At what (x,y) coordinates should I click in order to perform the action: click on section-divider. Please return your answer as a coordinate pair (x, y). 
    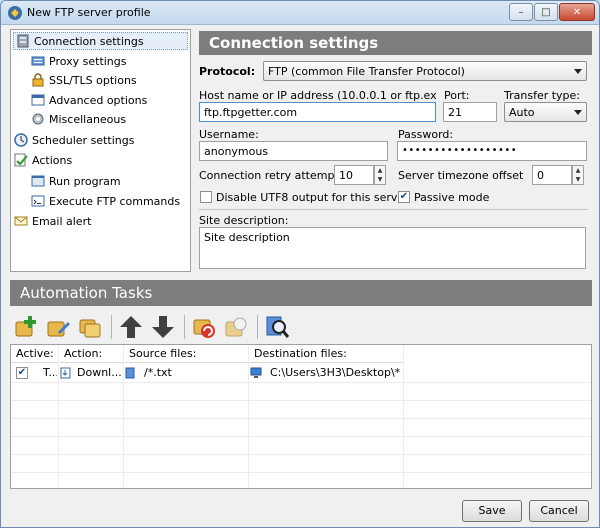
    Looking at the image, I should click on (393, 209).